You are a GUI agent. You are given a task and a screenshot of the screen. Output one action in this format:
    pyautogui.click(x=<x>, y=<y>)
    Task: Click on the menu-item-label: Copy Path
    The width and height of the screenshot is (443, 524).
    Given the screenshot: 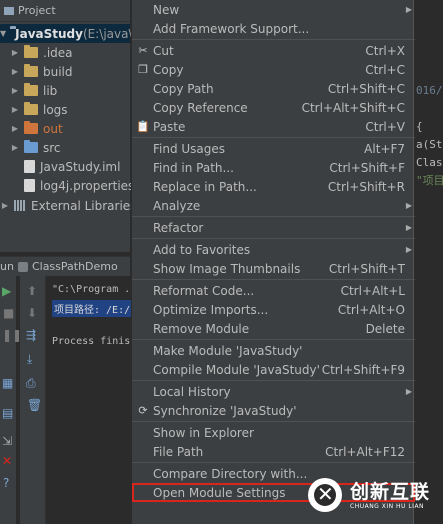 What is the action you would take?
    pyautogui.click(x=183, y=88)
    